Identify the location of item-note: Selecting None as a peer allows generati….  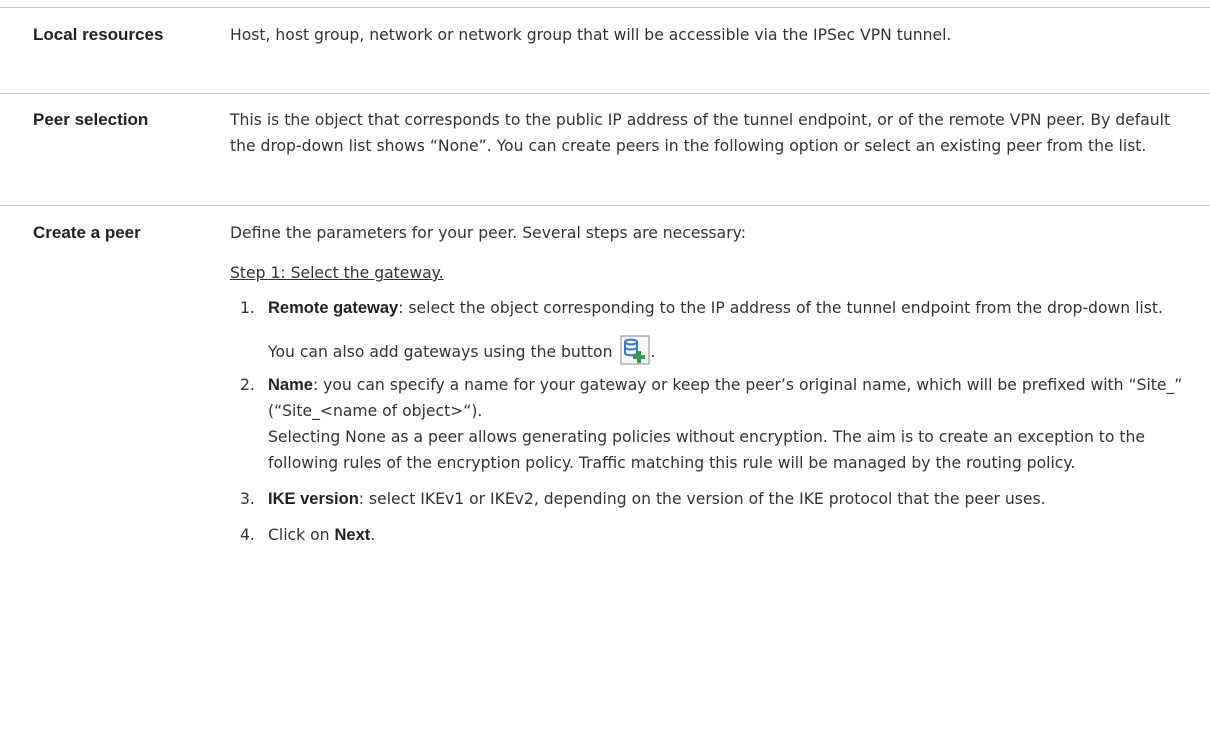
(707, 450).